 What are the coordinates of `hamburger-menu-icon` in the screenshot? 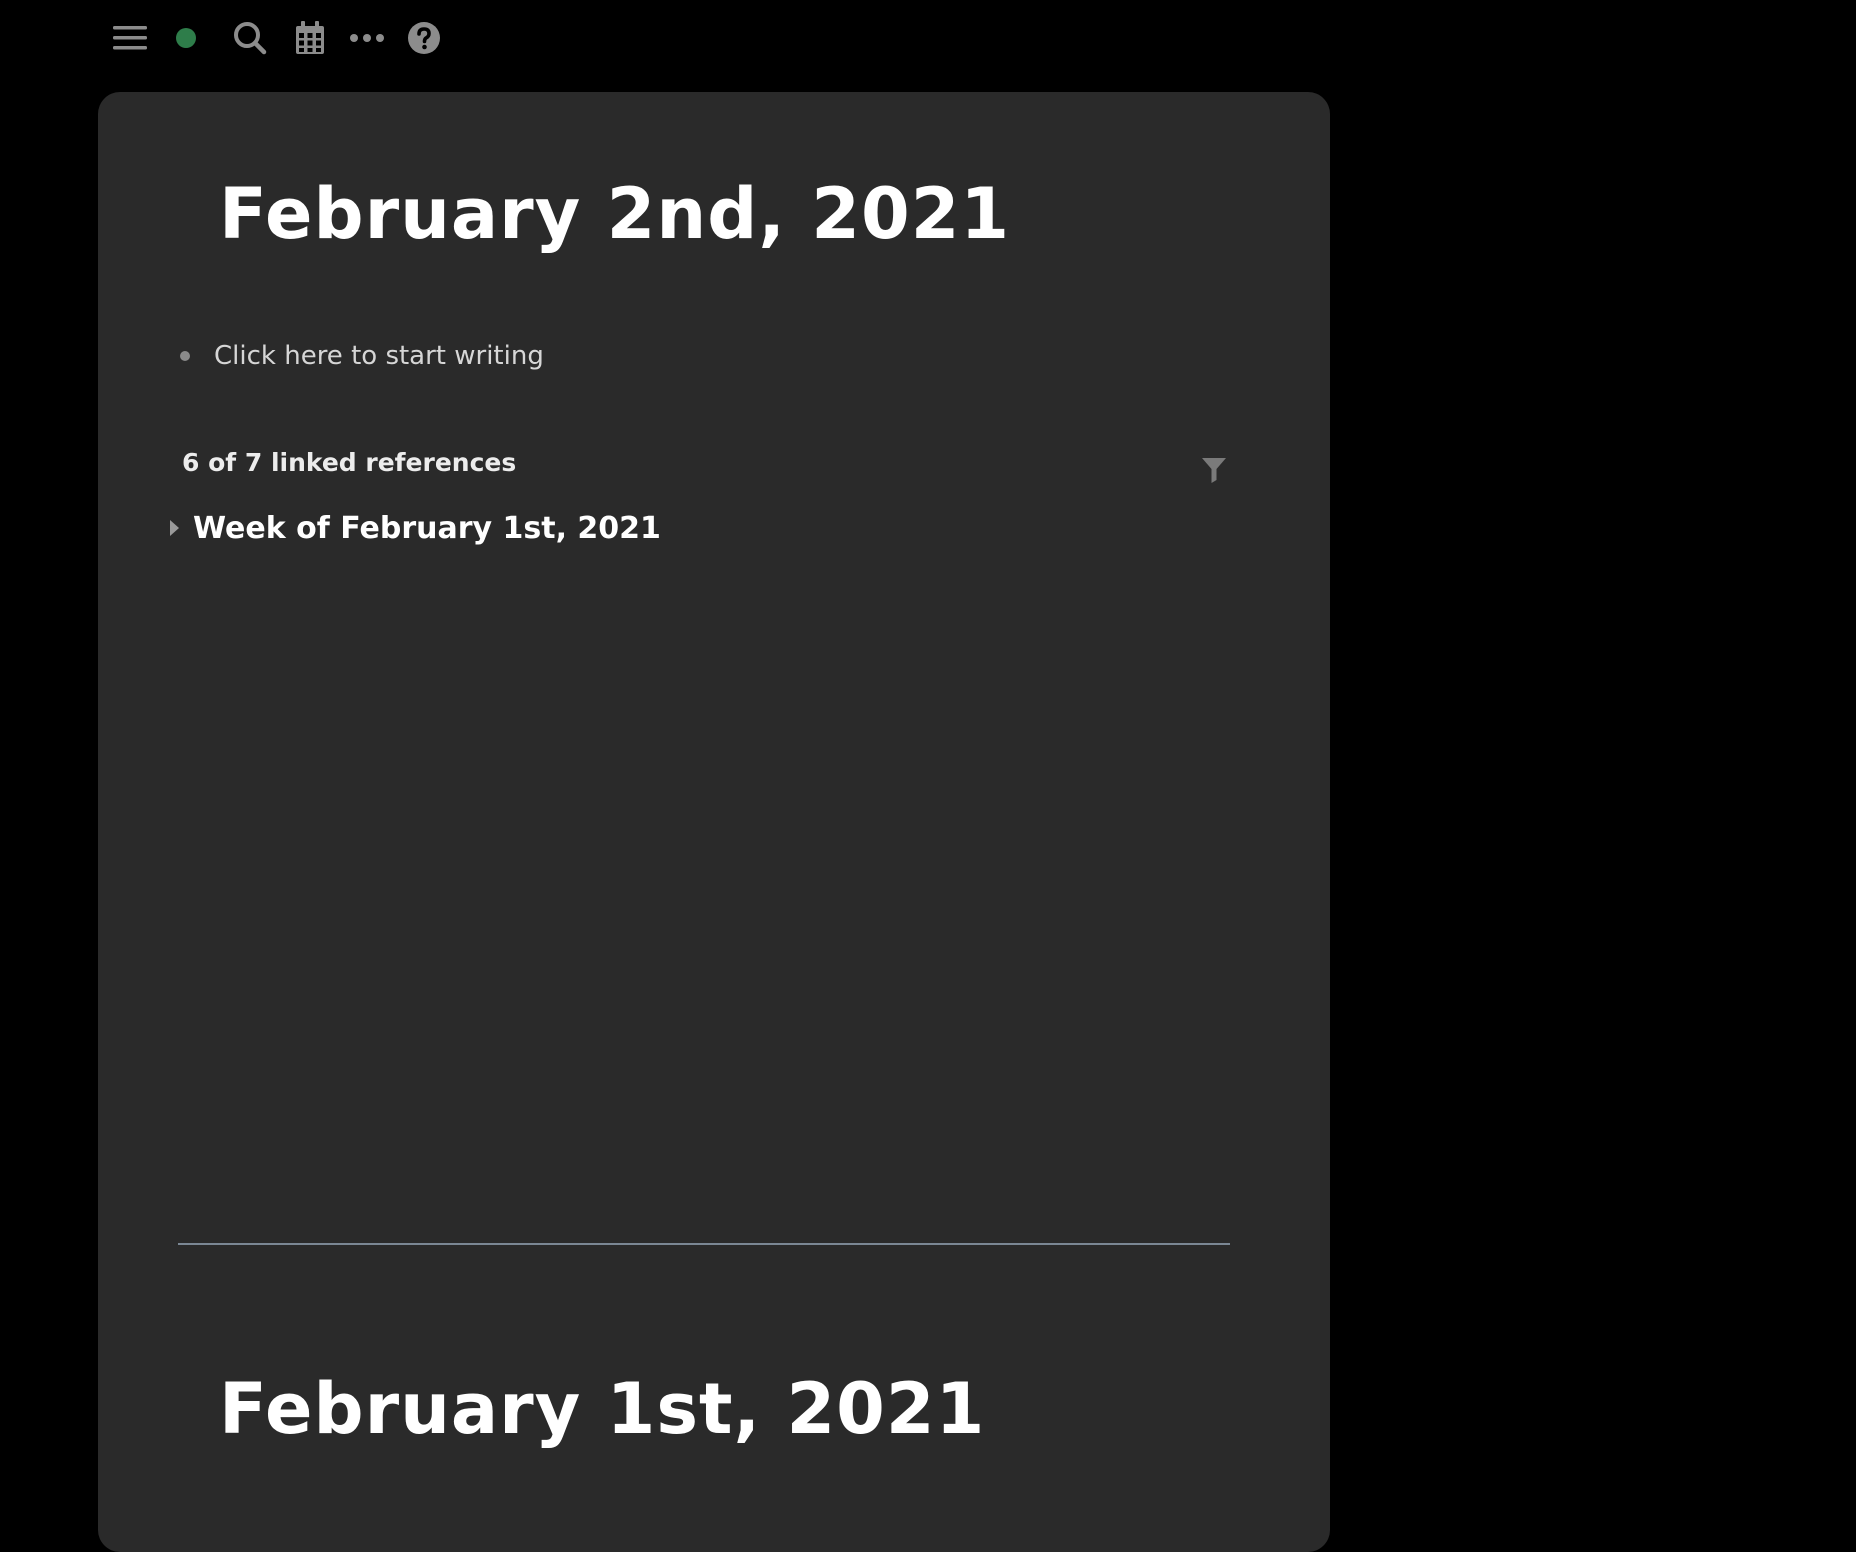 It's located at (130, 38).